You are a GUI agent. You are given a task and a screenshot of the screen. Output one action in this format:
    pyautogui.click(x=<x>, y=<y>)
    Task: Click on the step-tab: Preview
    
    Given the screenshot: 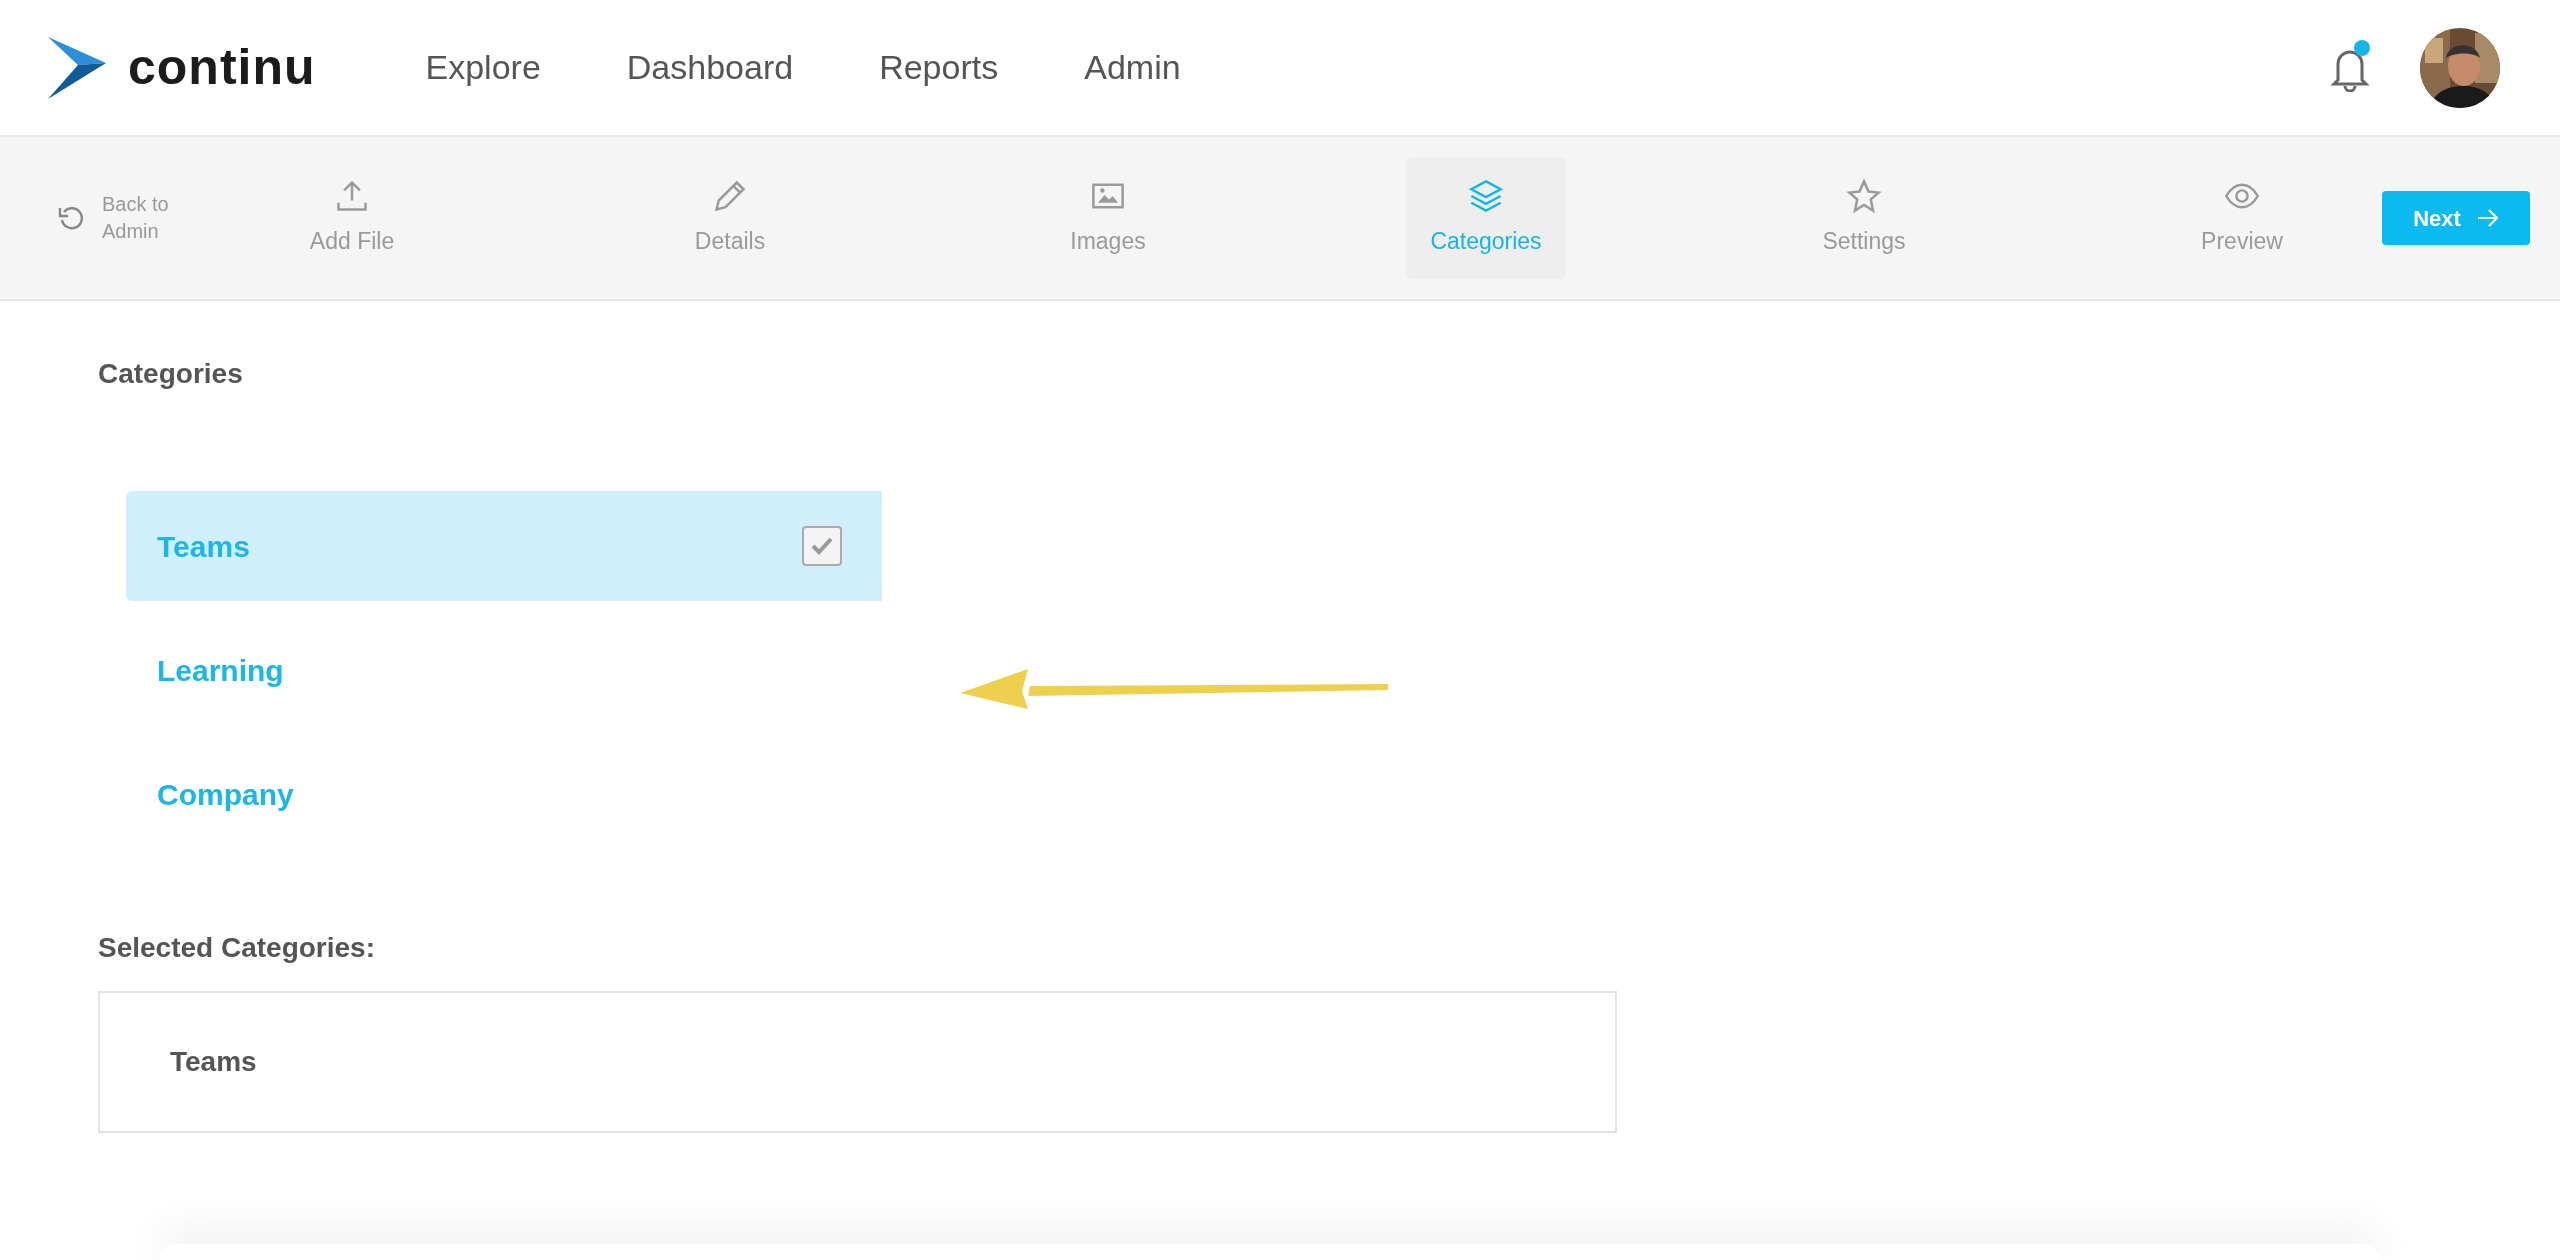 What is the action you would take?
    pyautogui.click(x=2242, y=218)
    